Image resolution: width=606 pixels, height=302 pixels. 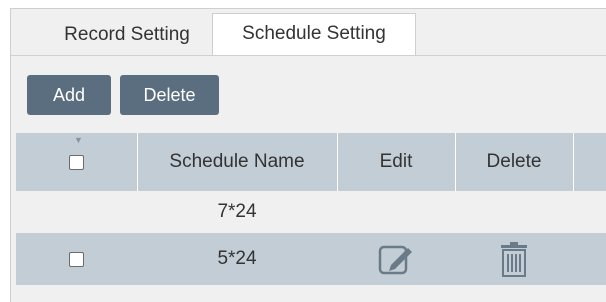 I want to click on trash-icon, so click(x=514, y=259).